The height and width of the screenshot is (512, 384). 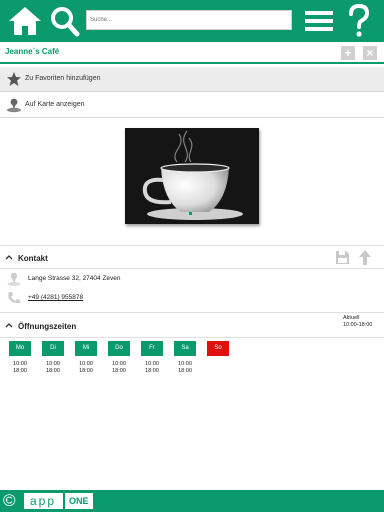 I want to click on add-favorite-label: Zu Favoriten hinzufügen, so click(x=63, y=78).